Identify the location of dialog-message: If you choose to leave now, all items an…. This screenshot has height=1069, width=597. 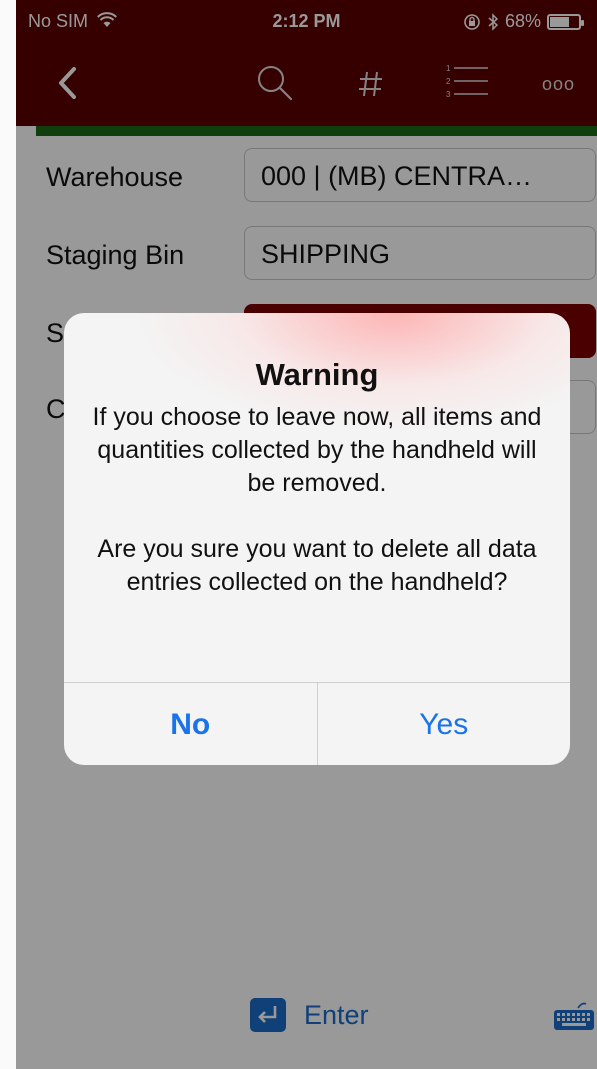
(317, 500).